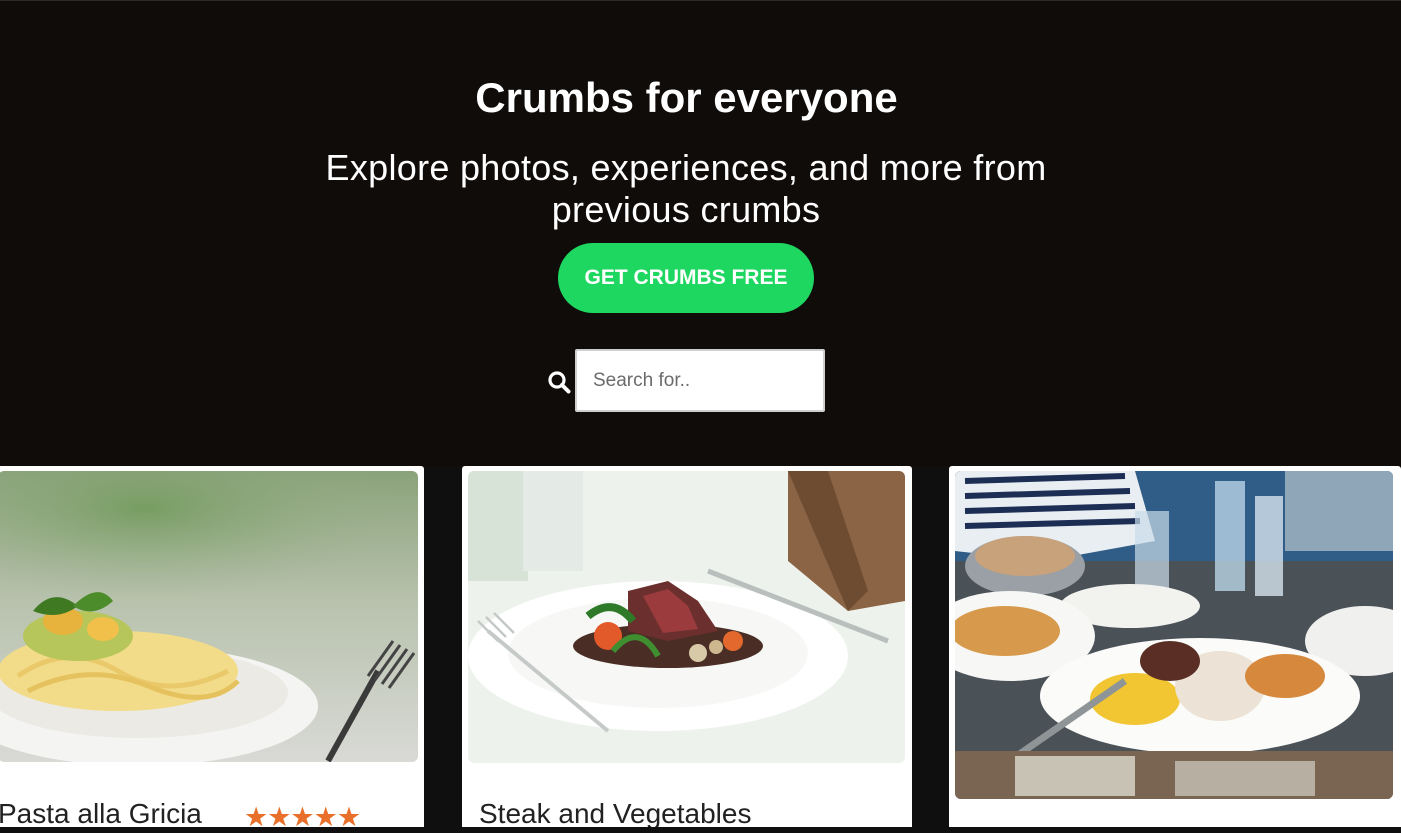 The height and width of the screenshot is (833, 1401). What do you see at coordinates (686, 97) in the screenshot?
I see `hero-title: Crumbs for everyone` at bounding box center [686, 97].